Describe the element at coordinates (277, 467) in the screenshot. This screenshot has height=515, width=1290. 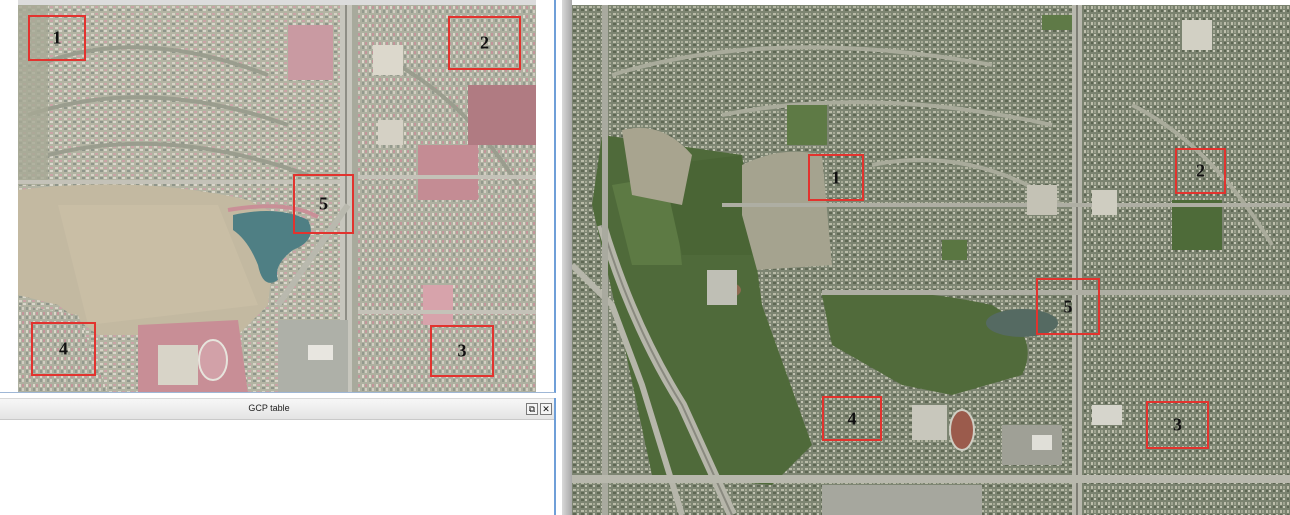
I see `gcp-table-body` at that location.